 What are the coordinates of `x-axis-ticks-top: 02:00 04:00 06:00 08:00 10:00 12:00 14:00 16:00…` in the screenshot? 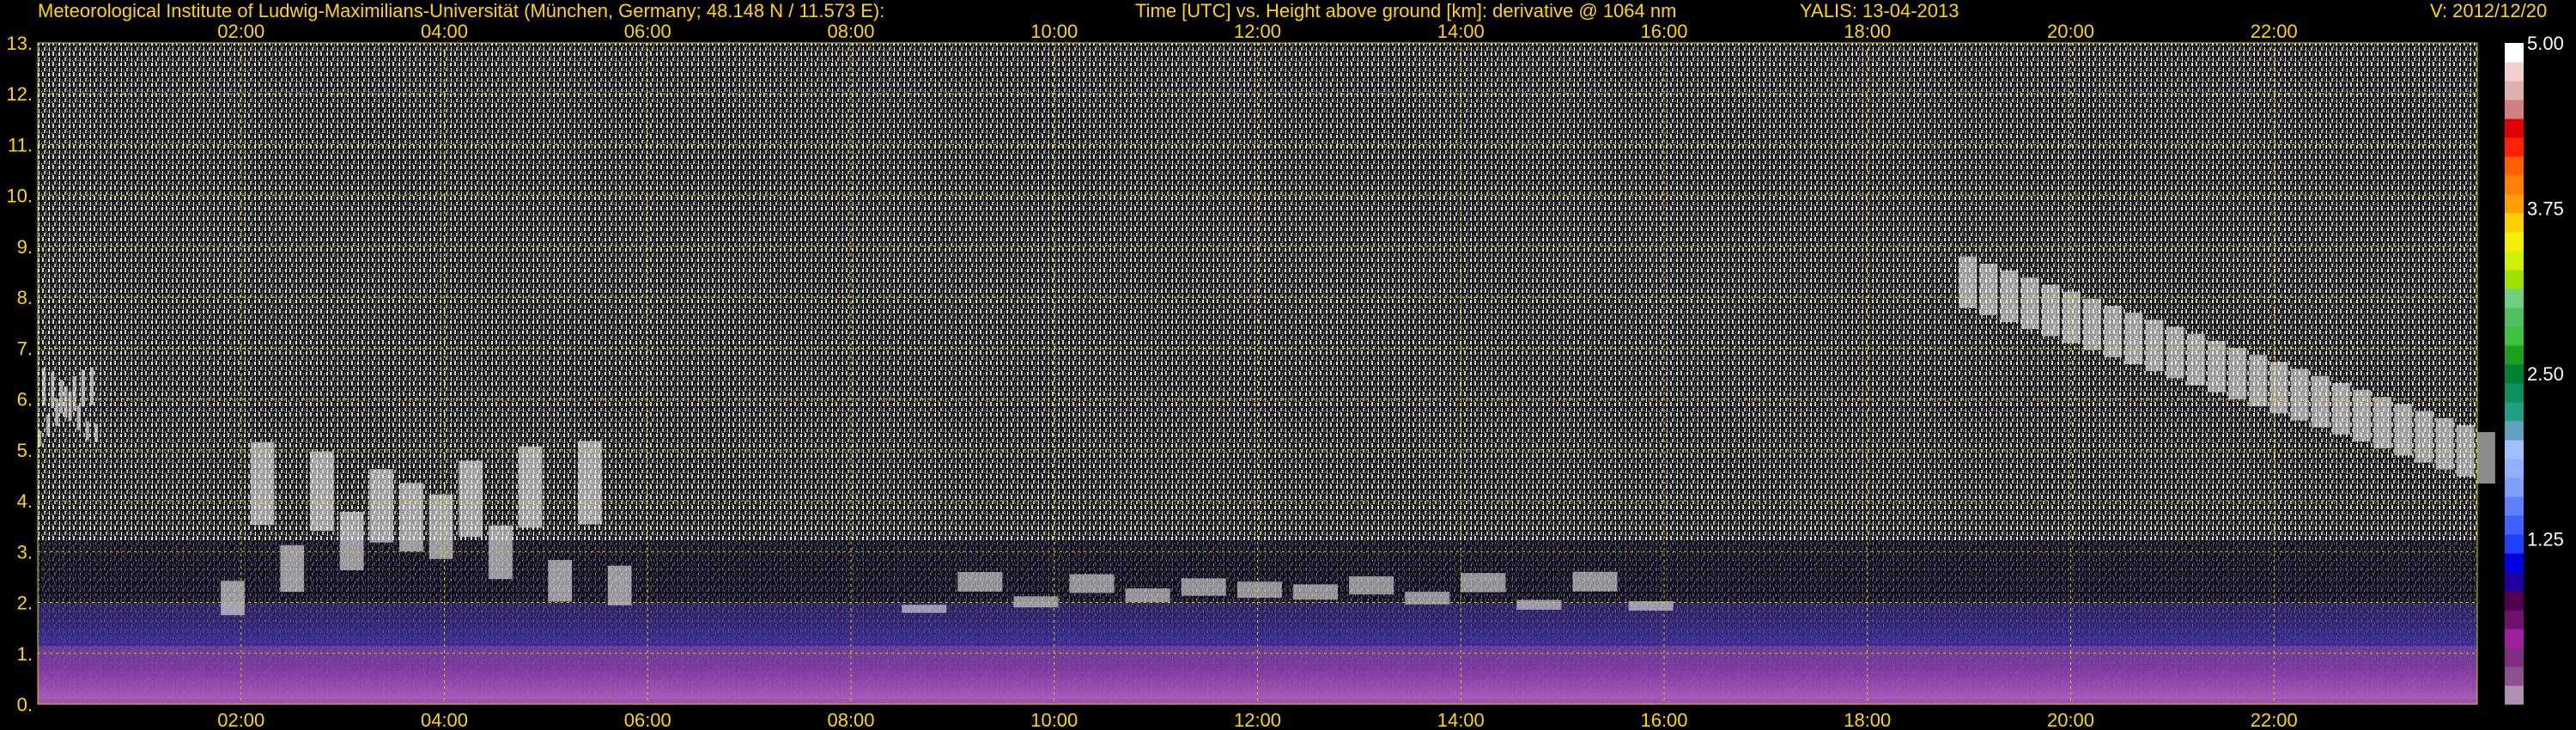 It's located at (1257, 31).